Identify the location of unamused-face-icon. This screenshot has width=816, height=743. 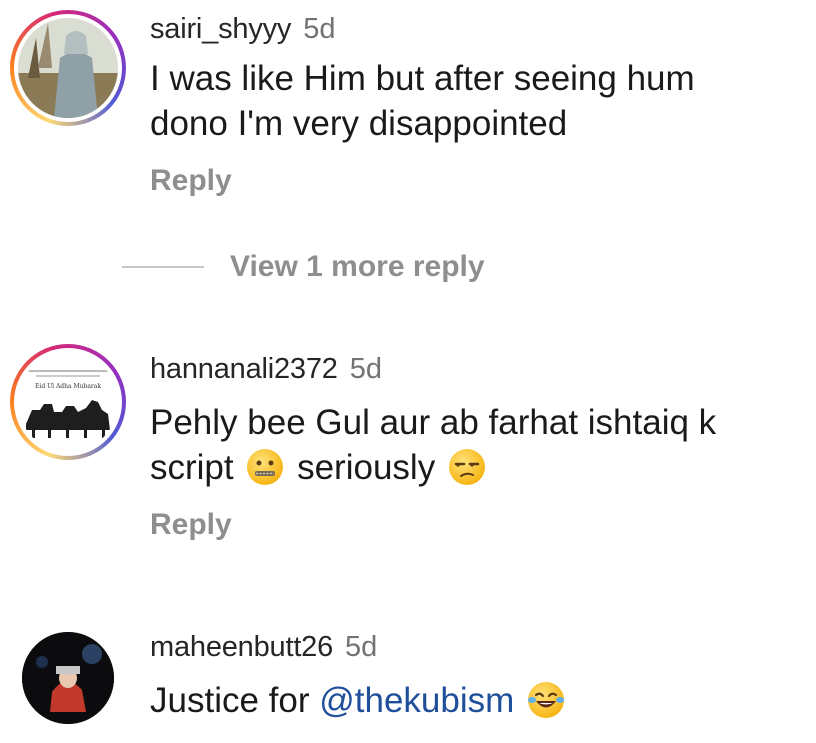
(466, 467).